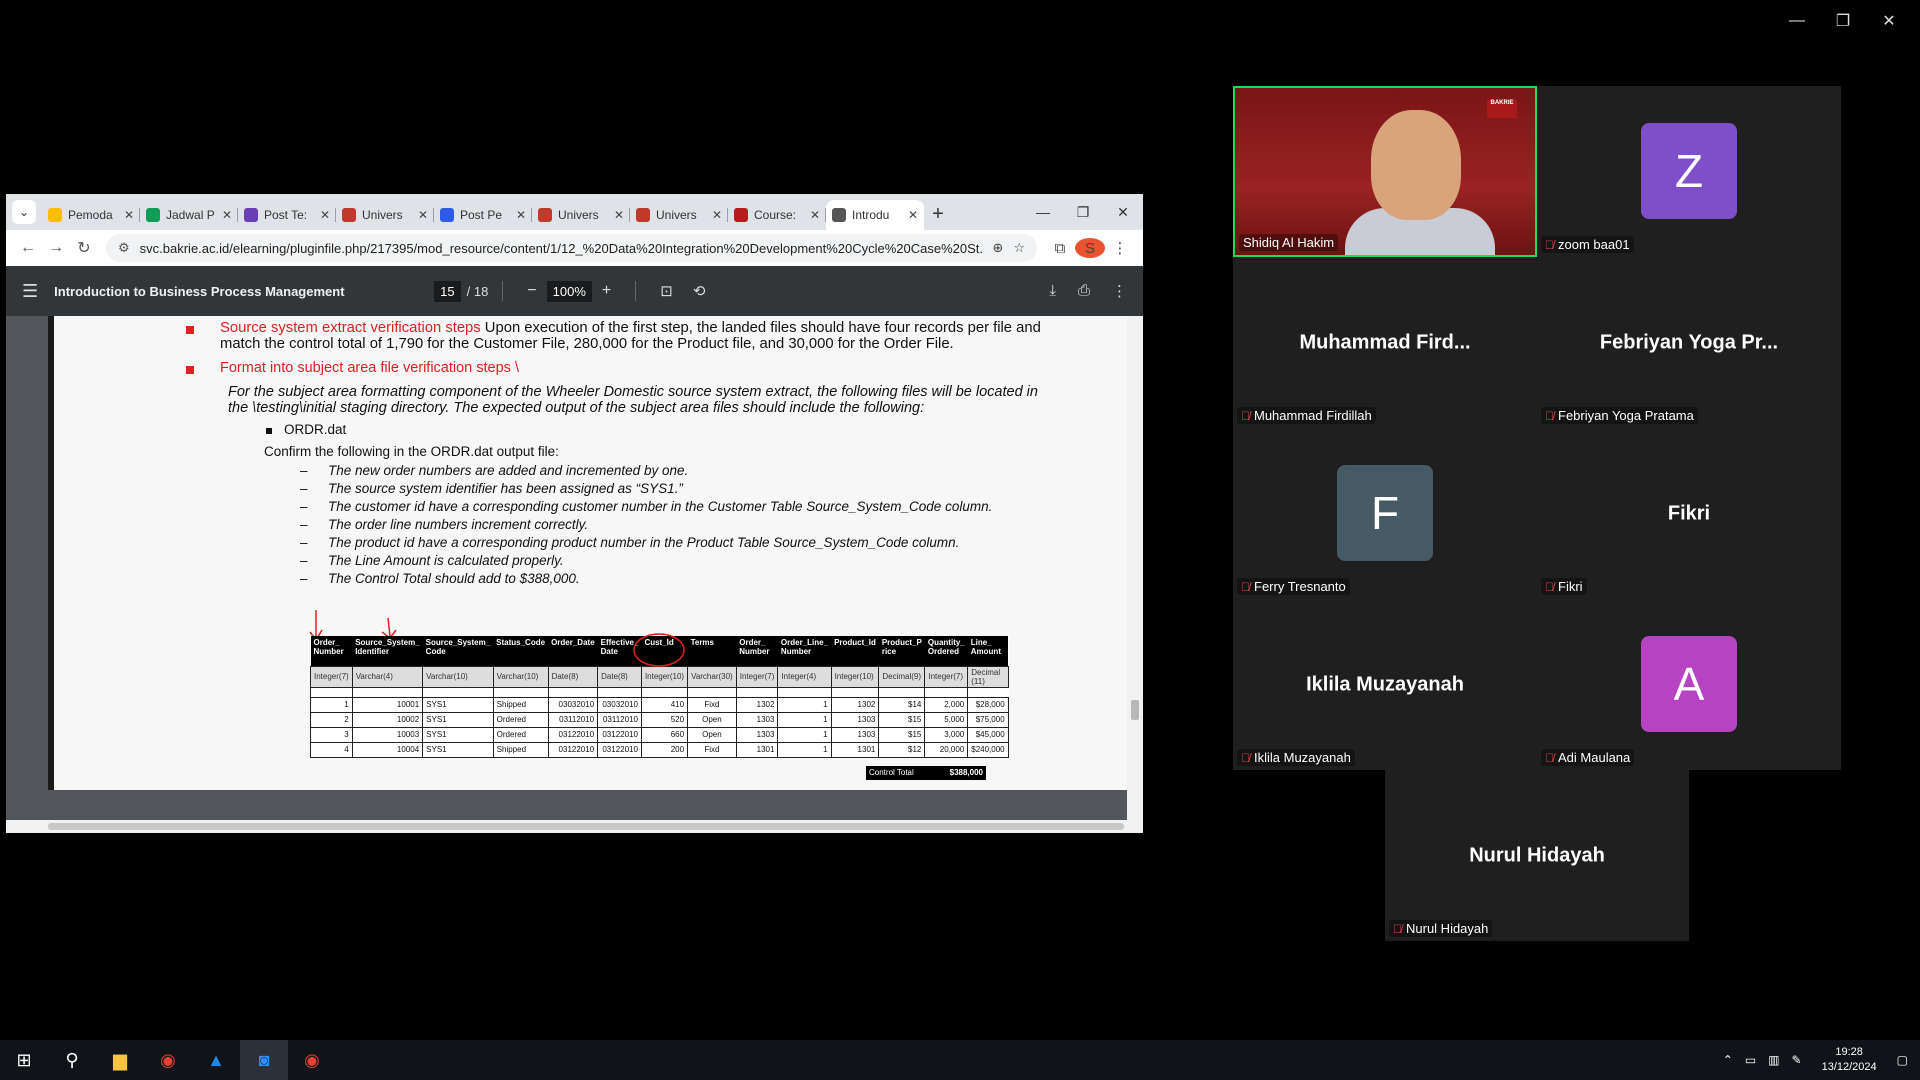  I want to click on table-cell: 03122010, so click(619, 734).